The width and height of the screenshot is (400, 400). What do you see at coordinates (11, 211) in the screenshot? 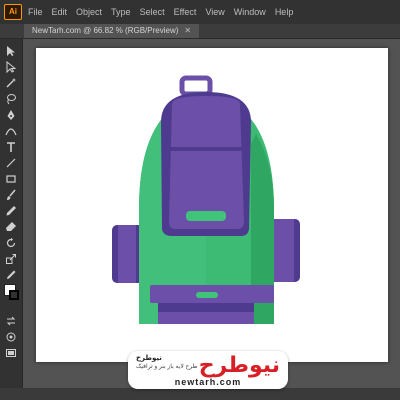
I see `pencil-icon` at bounding box center [11, 211].